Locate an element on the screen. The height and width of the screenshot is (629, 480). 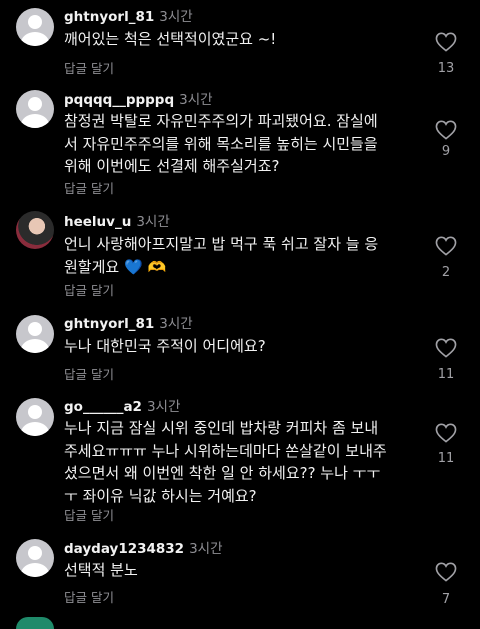
comment-meta: dayday1234832 3시간 is located at coordinates (143, 549).